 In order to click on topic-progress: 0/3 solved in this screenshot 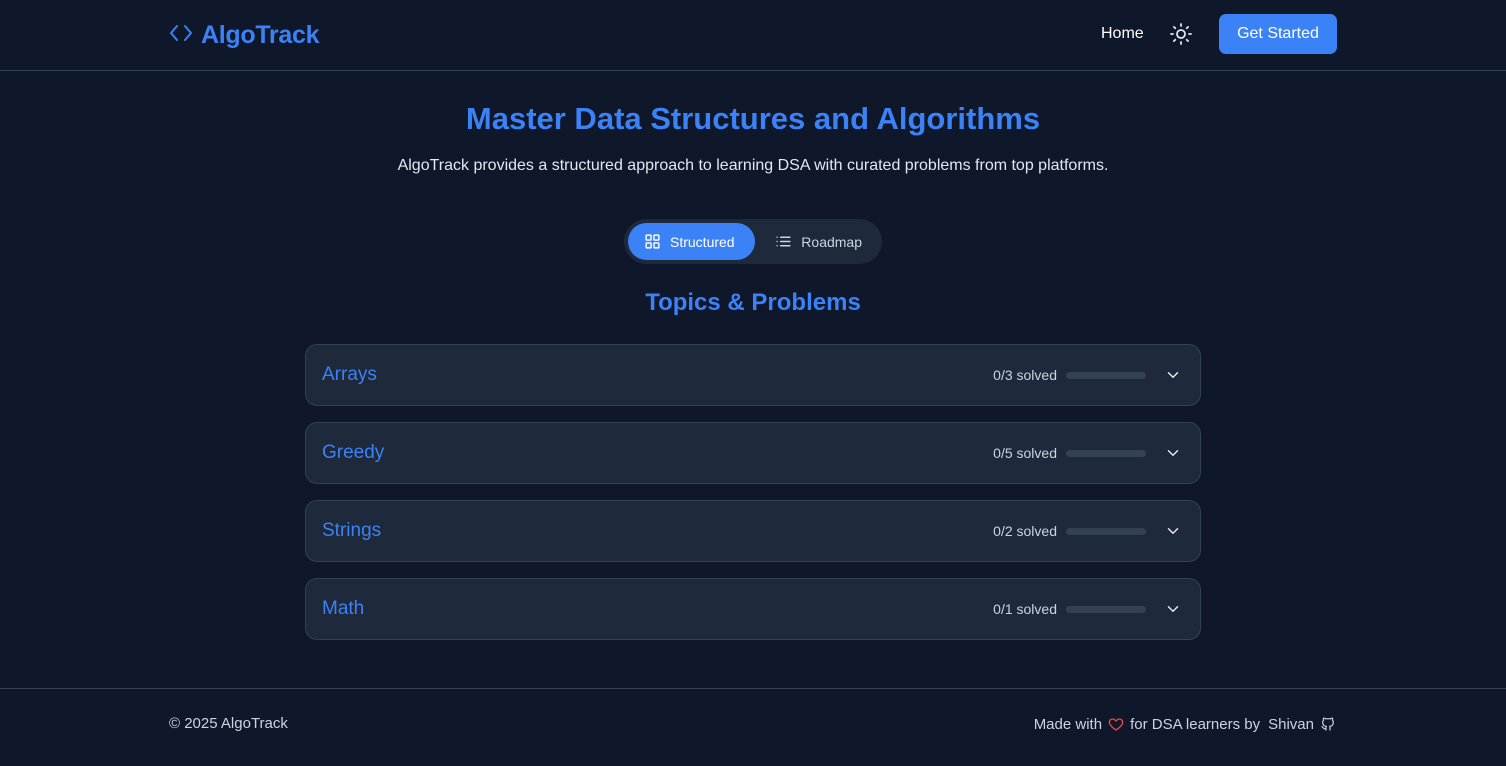, I will do `click(1087, 375)`.